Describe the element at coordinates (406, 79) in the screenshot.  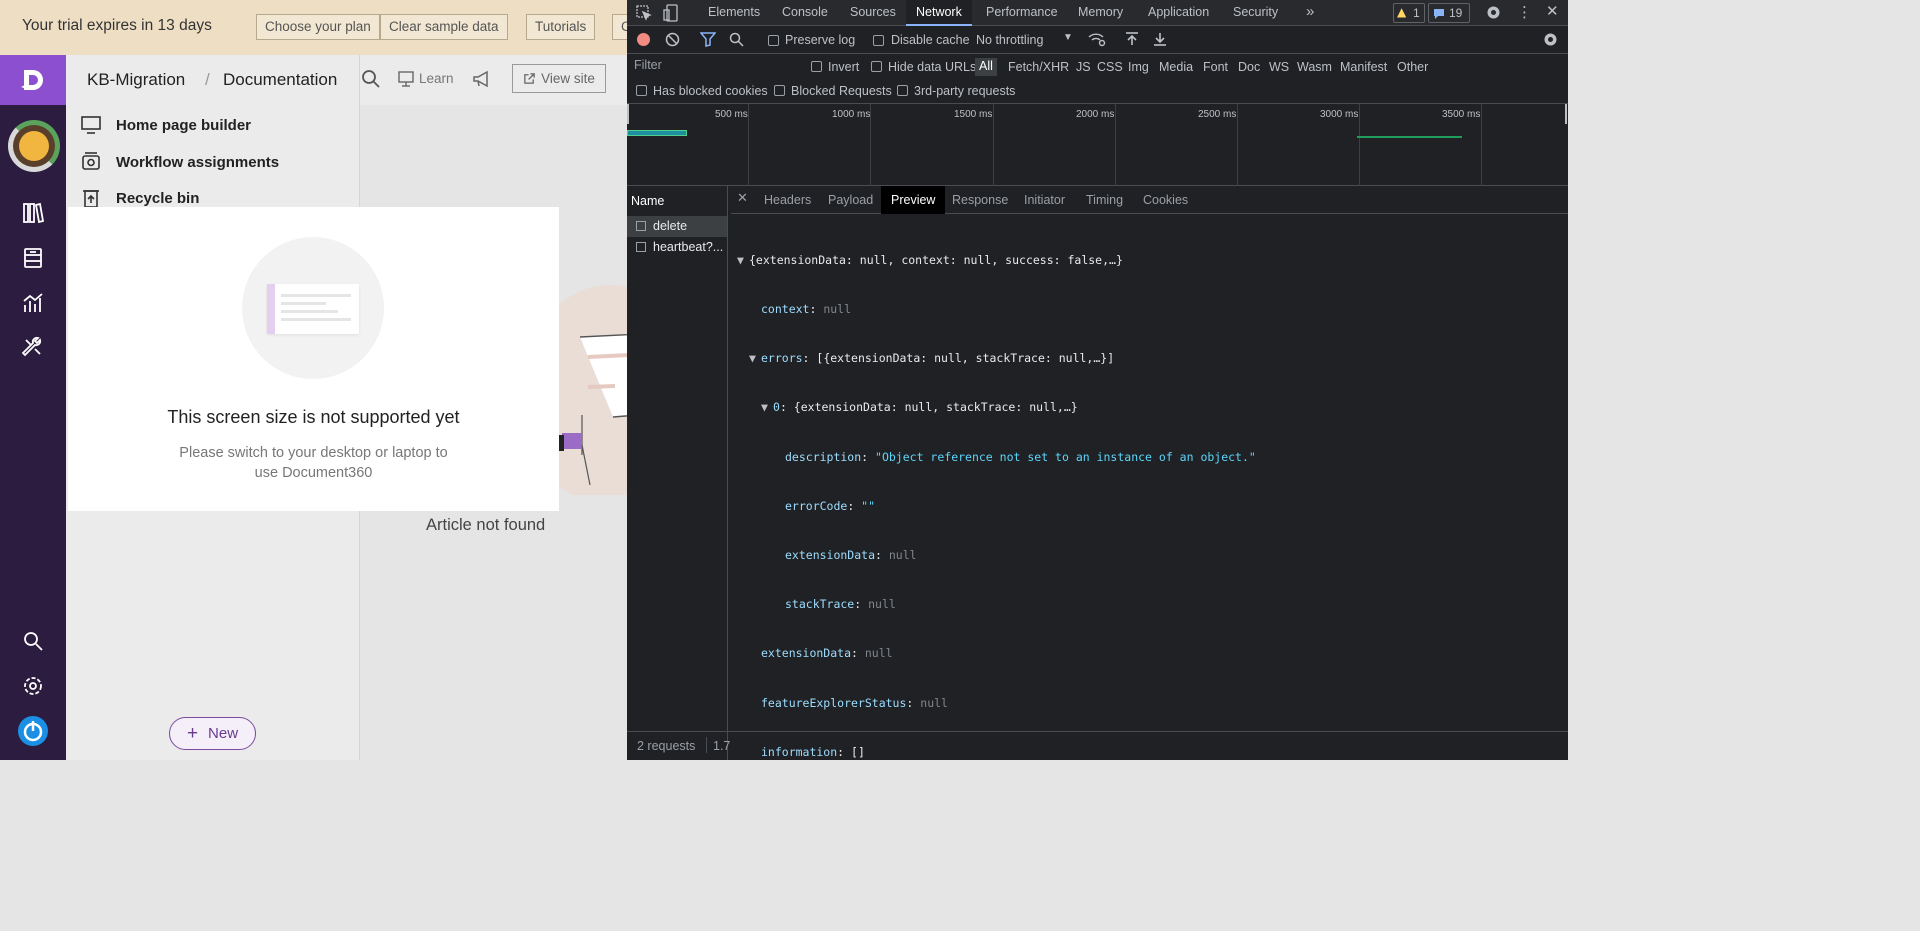
I see `presentation-icon` at that location.